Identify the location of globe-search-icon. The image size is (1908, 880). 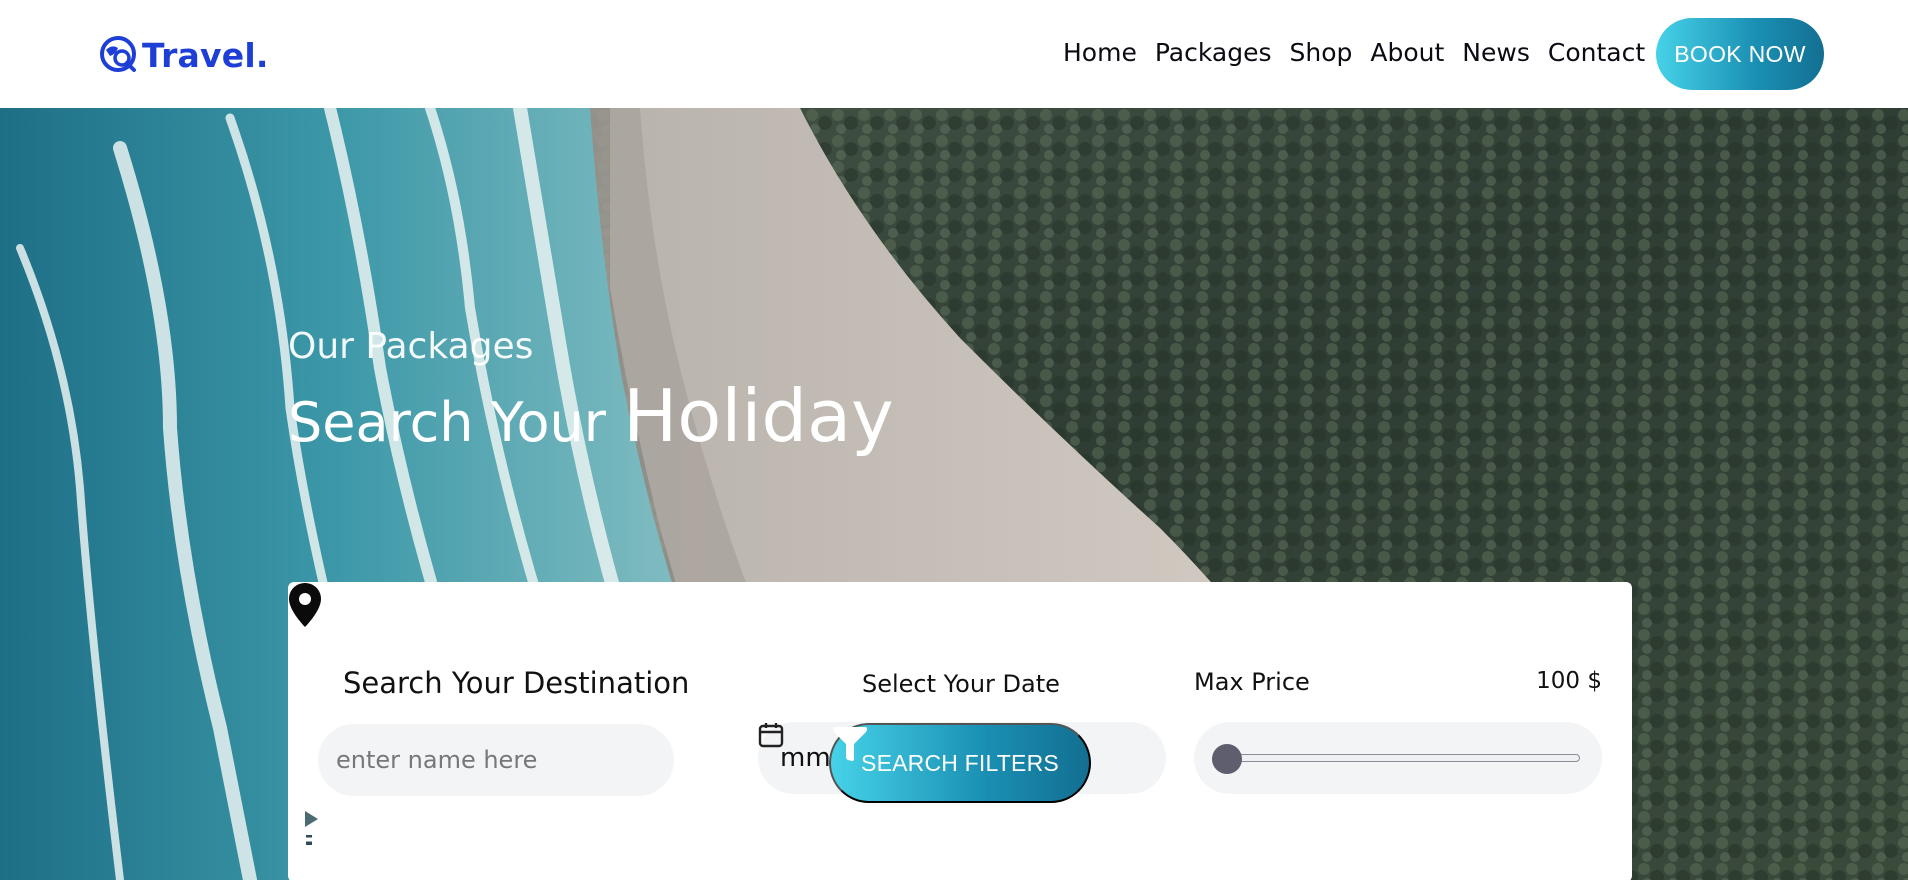
(118, 54).